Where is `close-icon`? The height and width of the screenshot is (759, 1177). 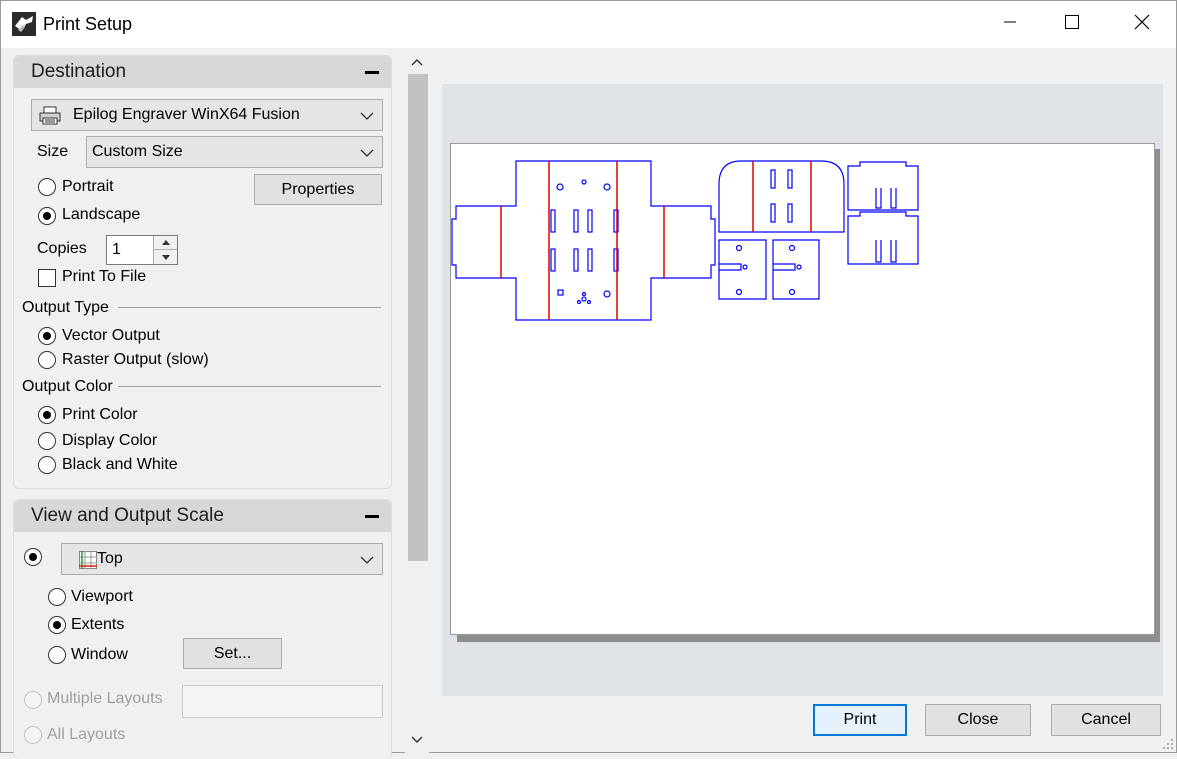
close-icon is located at coordinates (1142, 24).